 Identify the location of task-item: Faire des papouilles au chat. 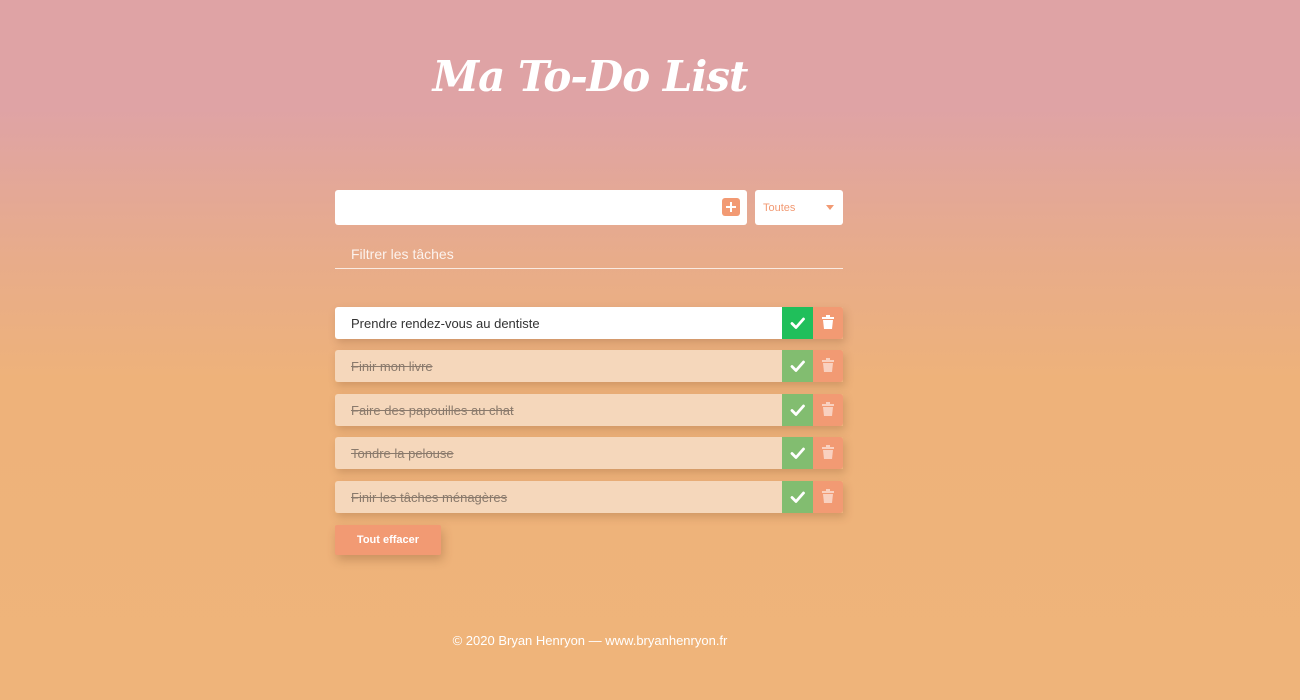
(589, 410).